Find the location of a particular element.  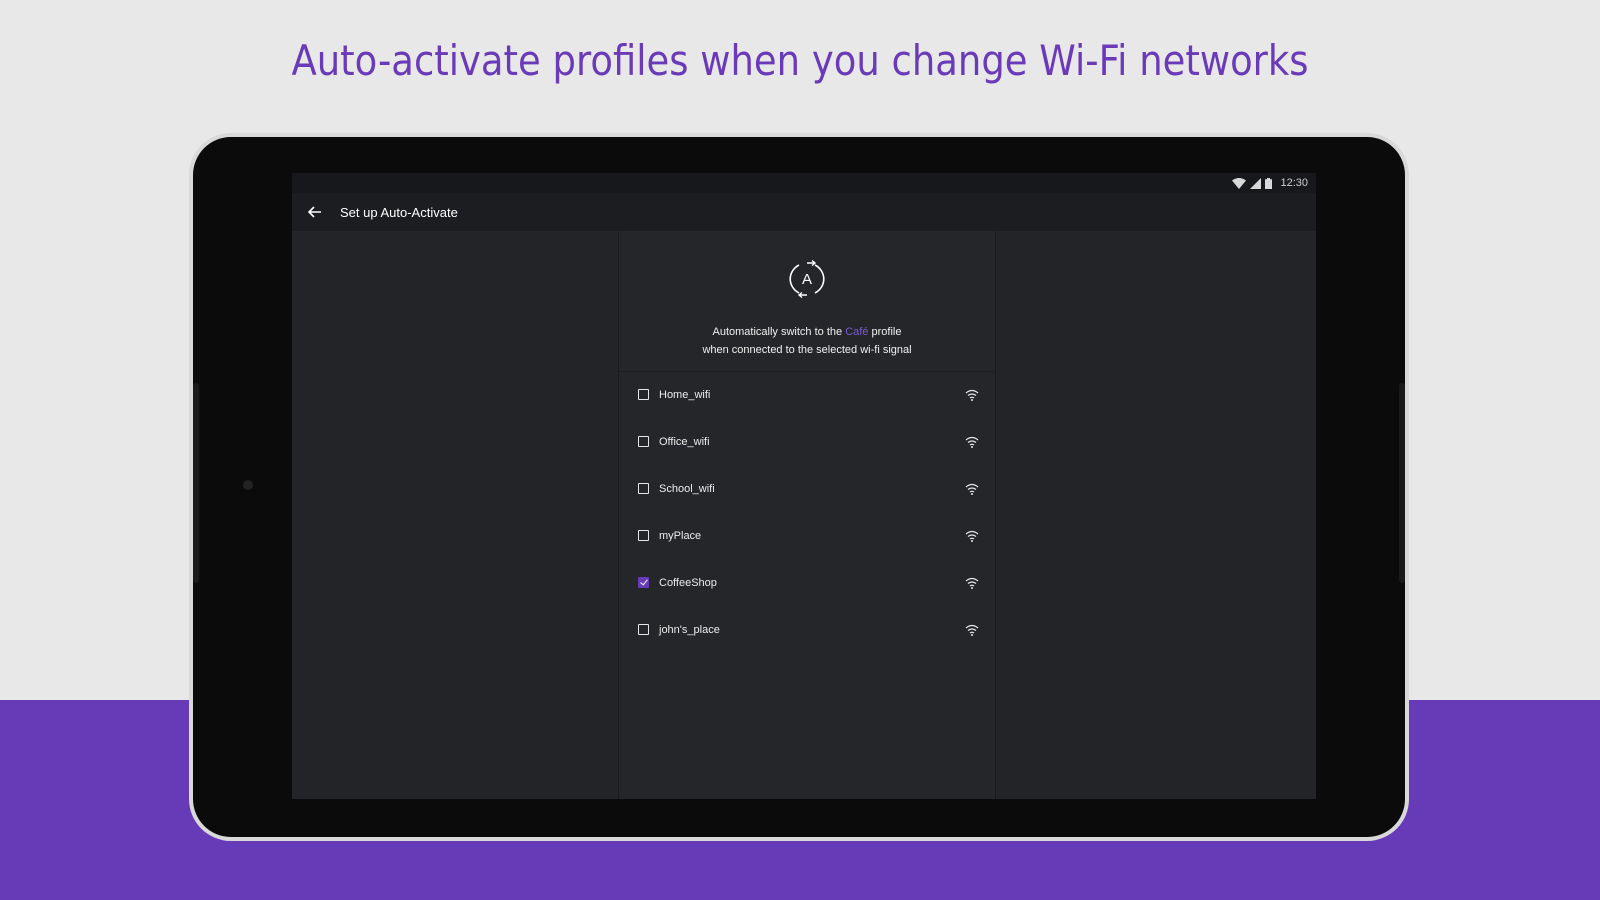

tablet-camera is located at coordinates (248, 485).